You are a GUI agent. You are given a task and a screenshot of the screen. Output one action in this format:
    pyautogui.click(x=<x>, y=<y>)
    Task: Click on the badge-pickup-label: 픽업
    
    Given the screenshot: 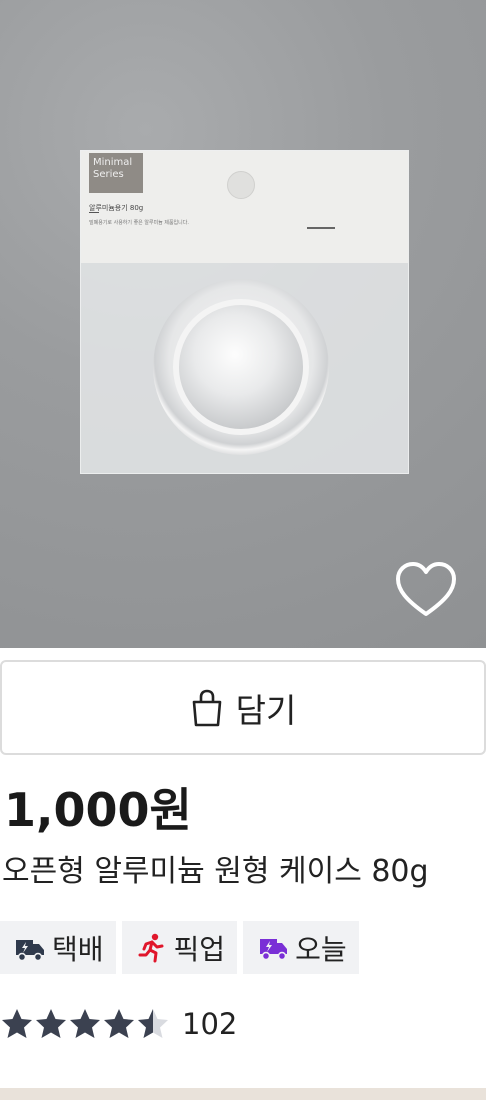 What is the action you would take?
    pyautogui.click(x=199, y=949)
    